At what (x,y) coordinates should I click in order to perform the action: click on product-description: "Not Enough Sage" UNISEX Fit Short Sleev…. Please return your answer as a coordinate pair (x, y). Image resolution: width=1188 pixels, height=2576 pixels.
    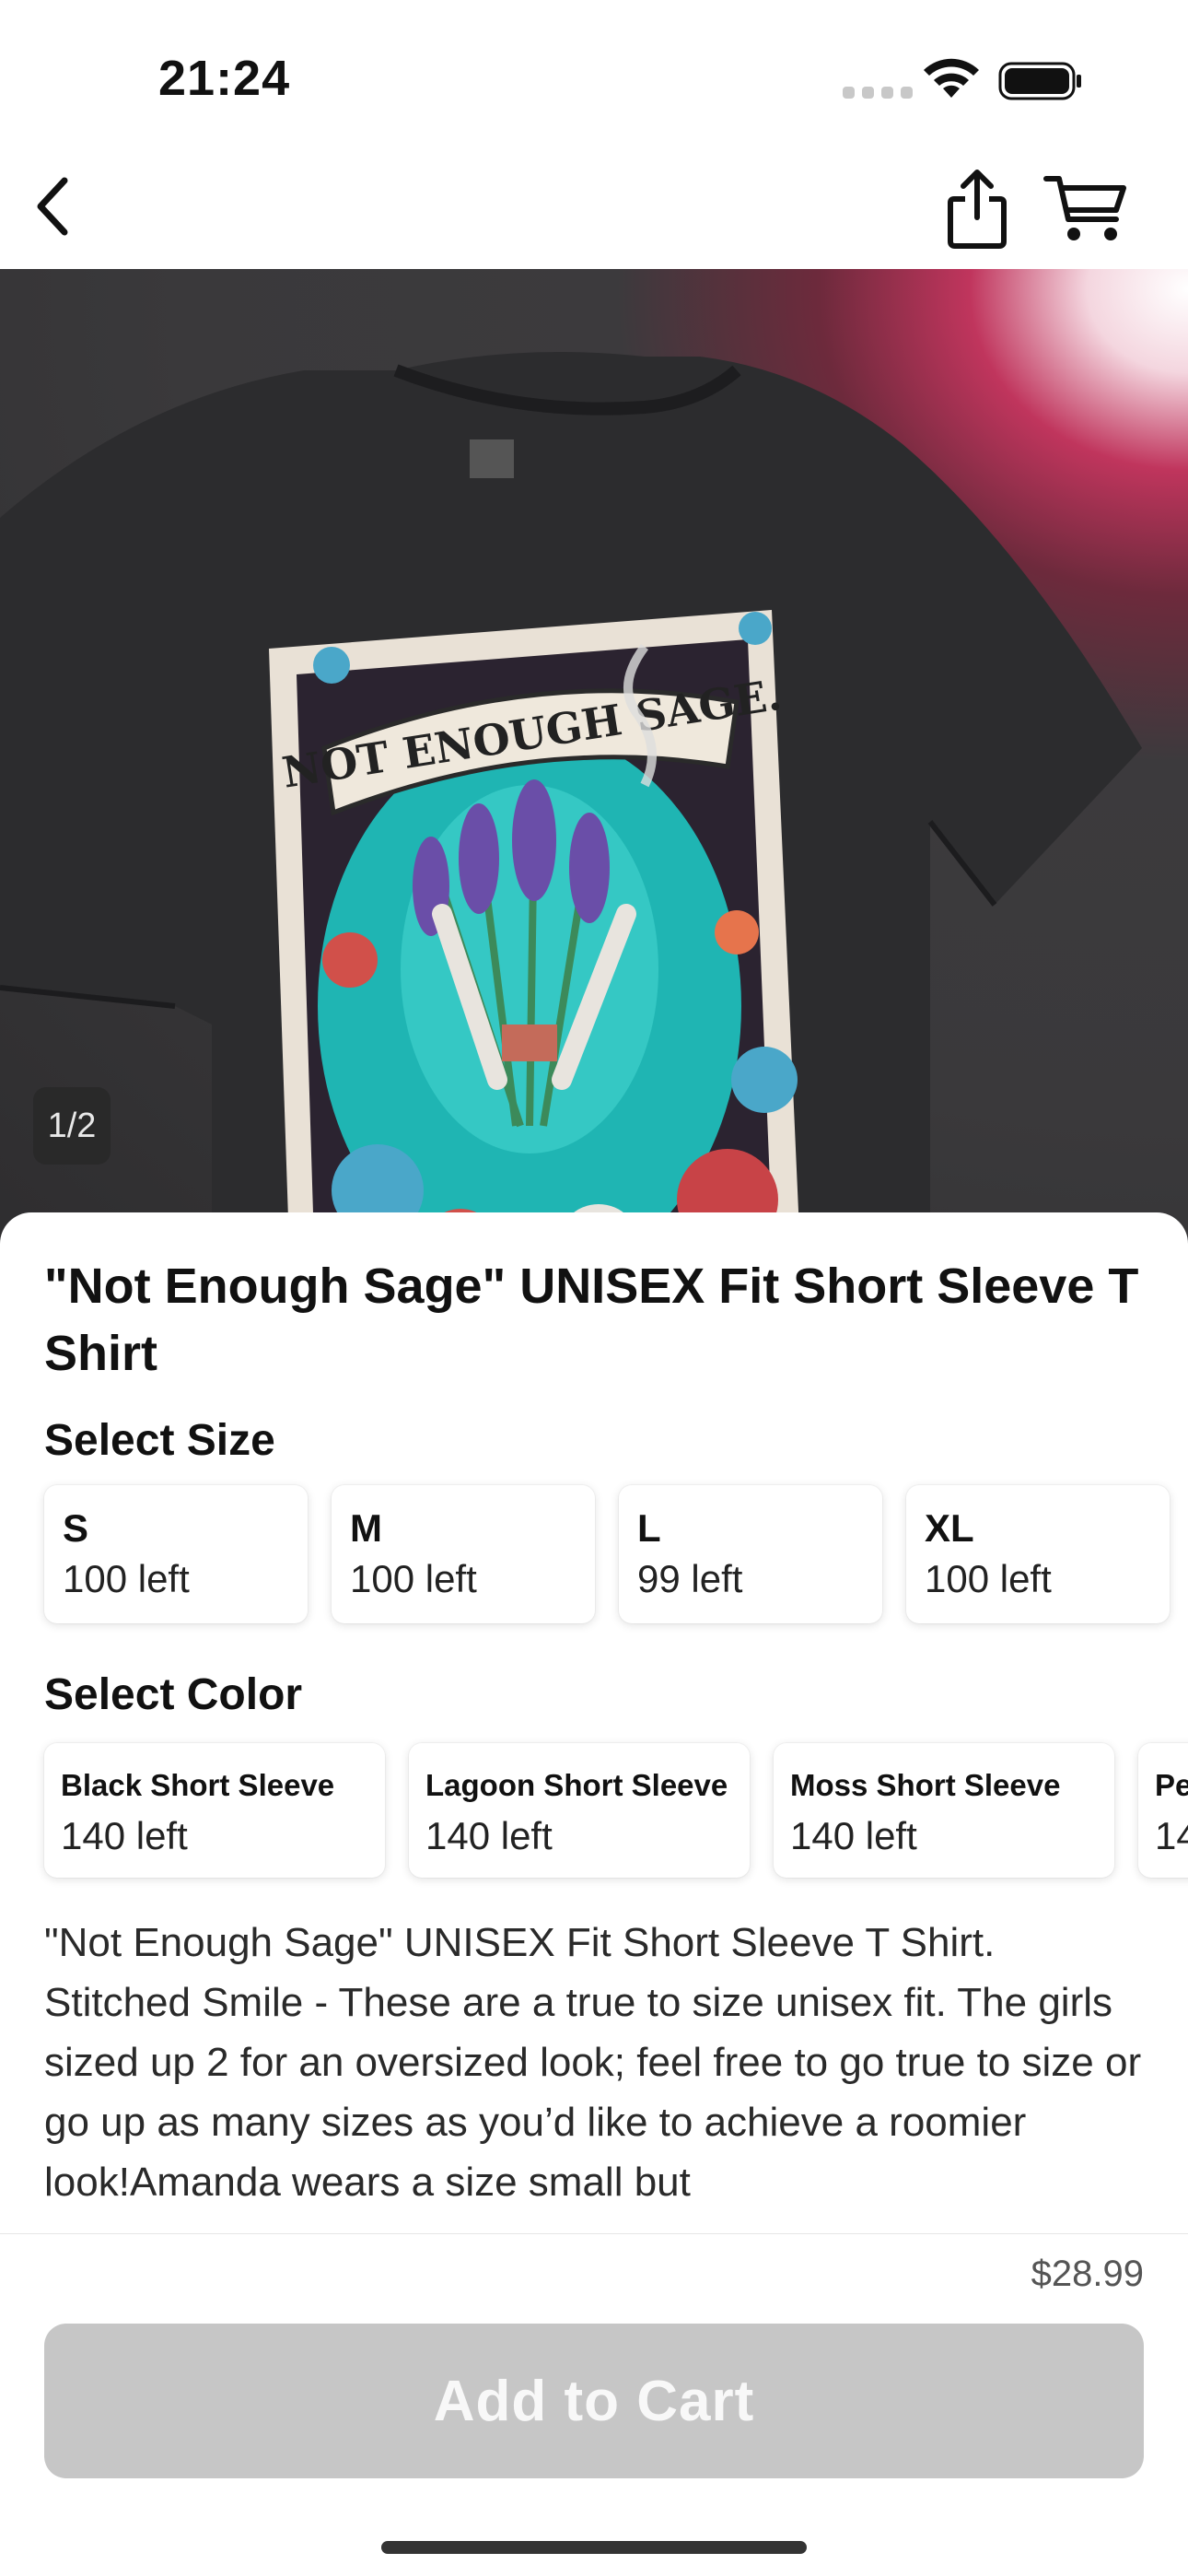
    Looking at the image, I should click on (593, 2062).